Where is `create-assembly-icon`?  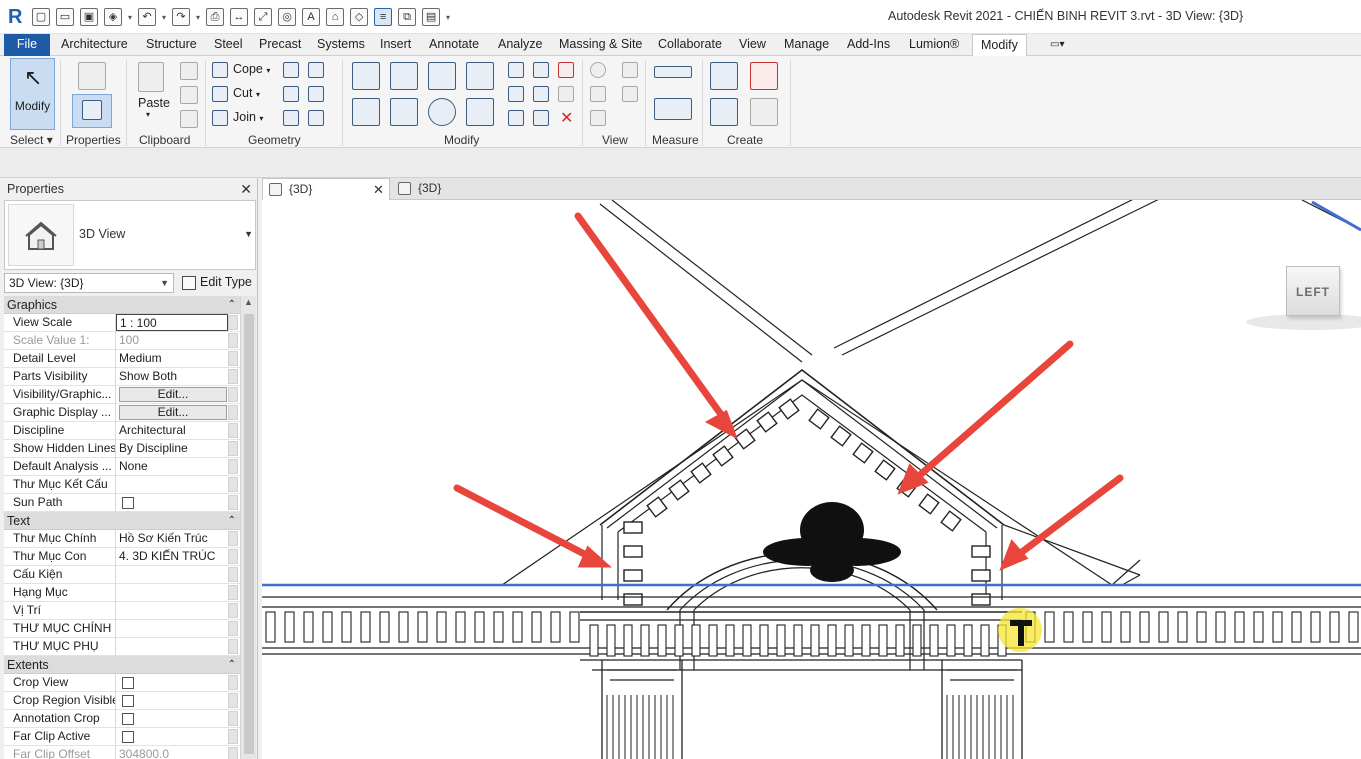 create-assembly-icon is located at coordinates (724, 76).